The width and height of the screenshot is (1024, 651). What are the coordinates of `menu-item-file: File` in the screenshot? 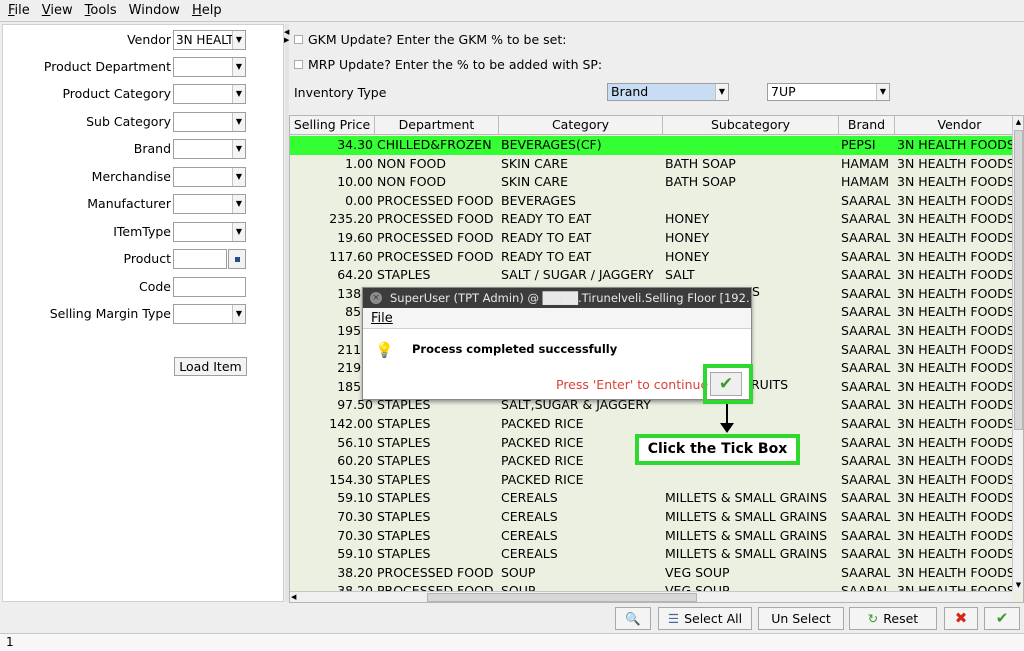 It's located at (19, 10).